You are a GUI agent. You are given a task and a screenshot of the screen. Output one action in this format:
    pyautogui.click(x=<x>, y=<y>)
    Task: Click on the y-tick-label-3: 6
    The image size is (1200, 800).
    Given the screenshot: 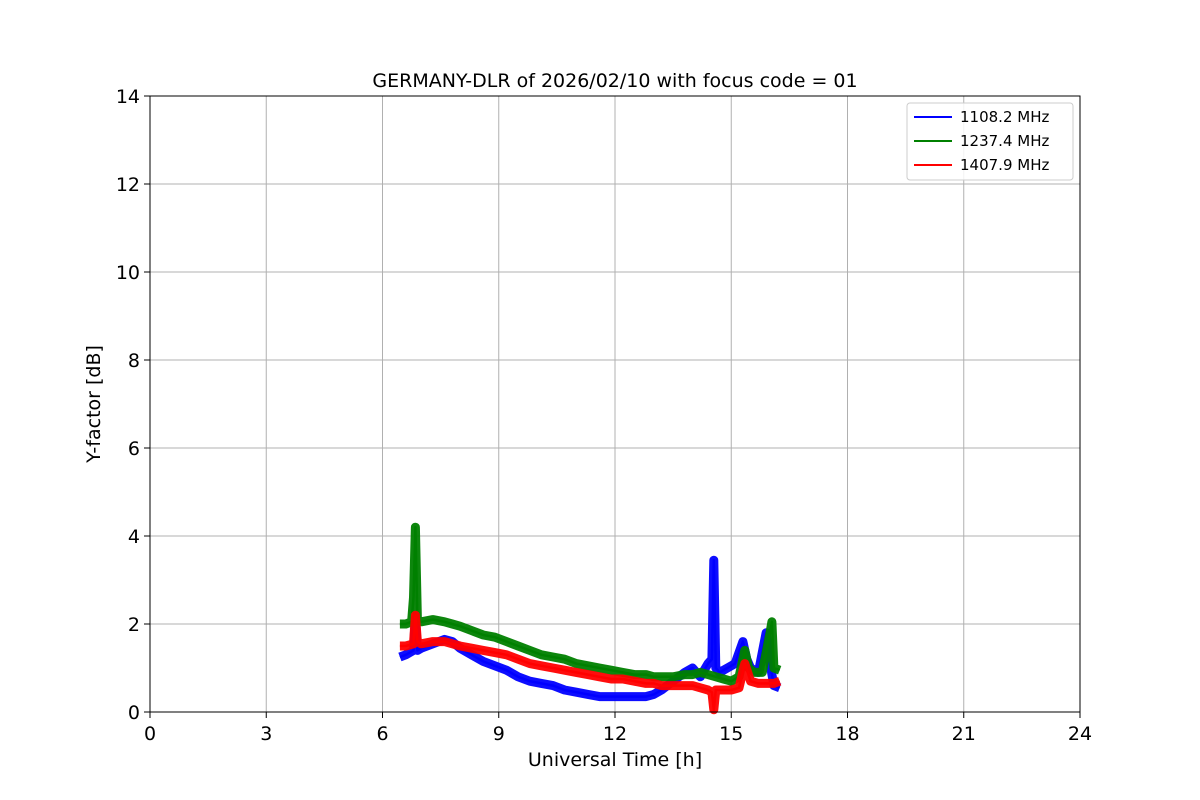 What is the action you would take?
    pyautogui.click(x=134, y=449)
    